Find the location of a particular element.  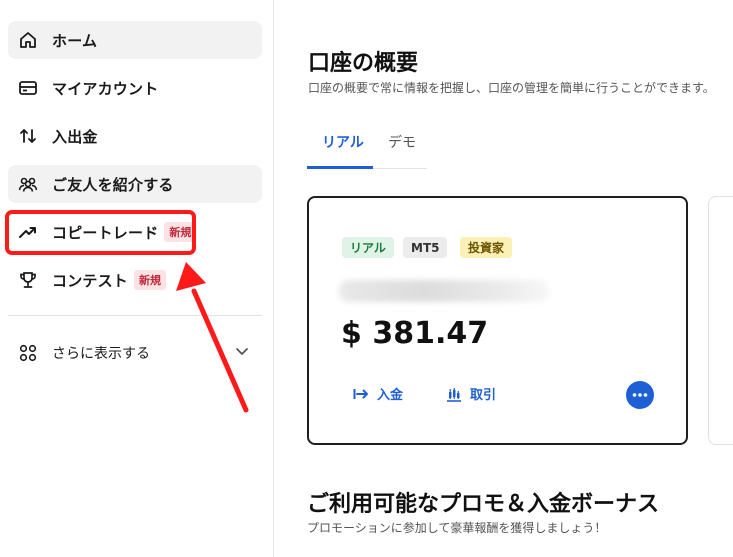

sidebar-item-label: マイアカウント is located at coordinates (105, 88).